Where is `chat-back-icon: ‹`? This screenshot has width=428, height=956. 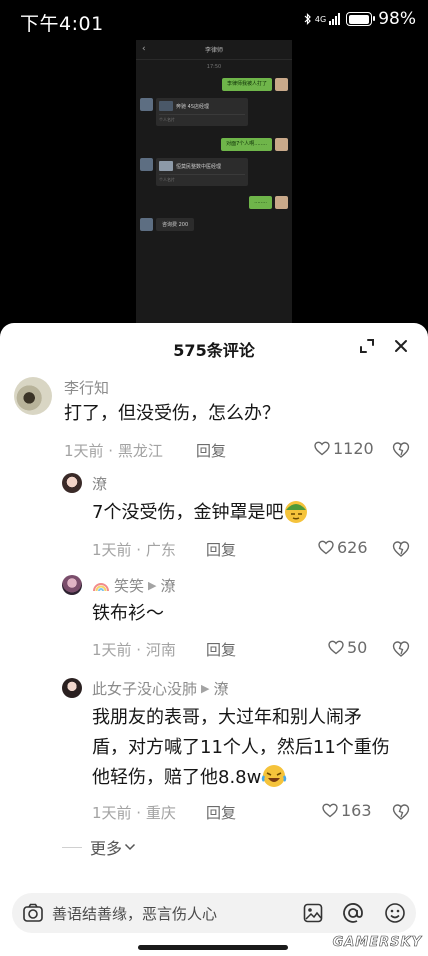
chat-back-icon: ‹ is located at coordinates (144, 49).